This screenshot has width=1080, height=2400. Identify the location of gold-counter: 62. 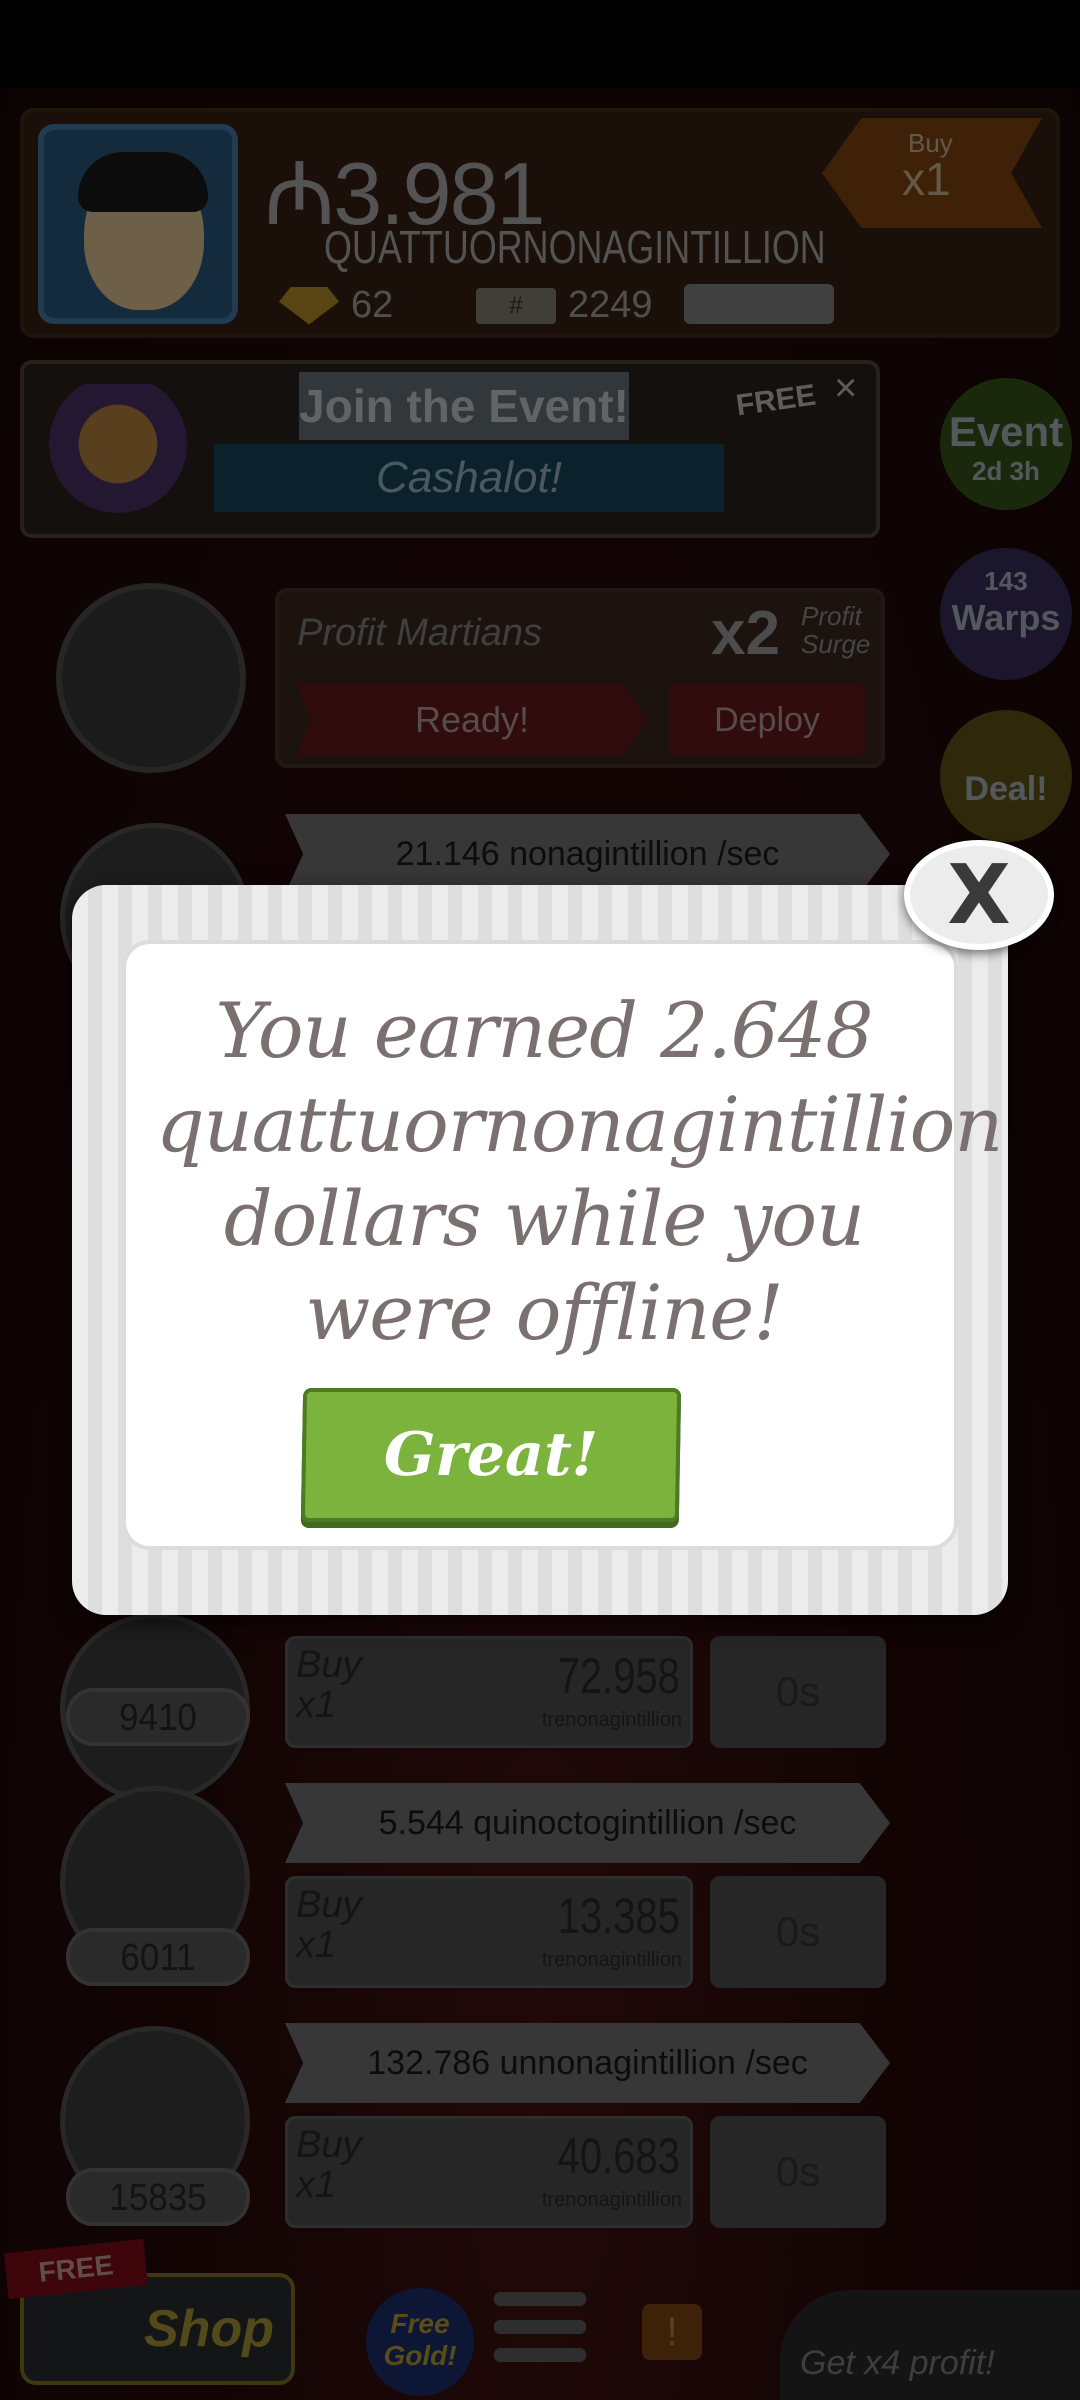
(336, 305).